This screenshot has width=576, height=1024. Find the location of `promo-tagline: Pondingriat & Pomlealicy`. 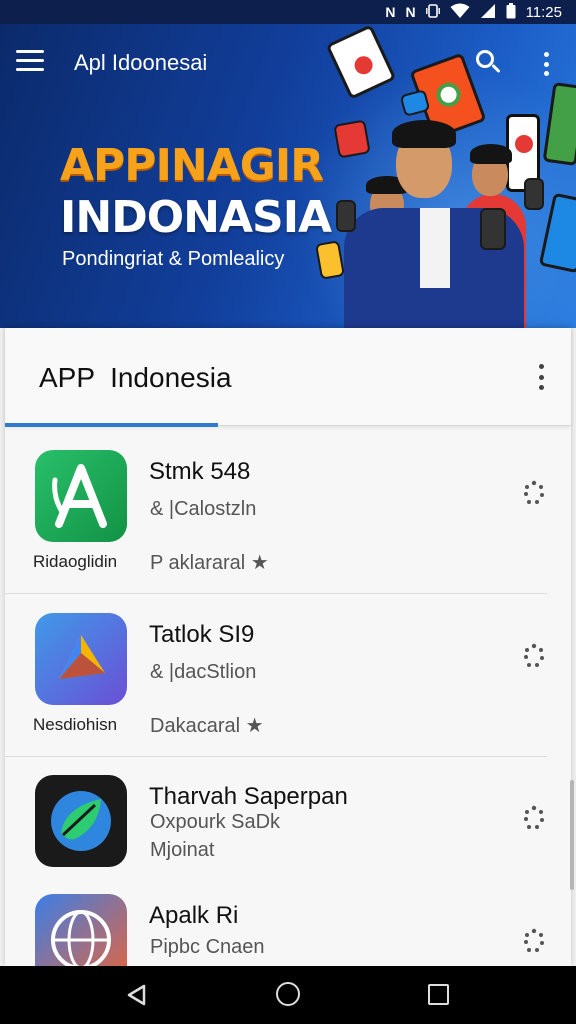

promo-tagline: Pondingriat & Pomlealicy is located at coordinates (173, 259).